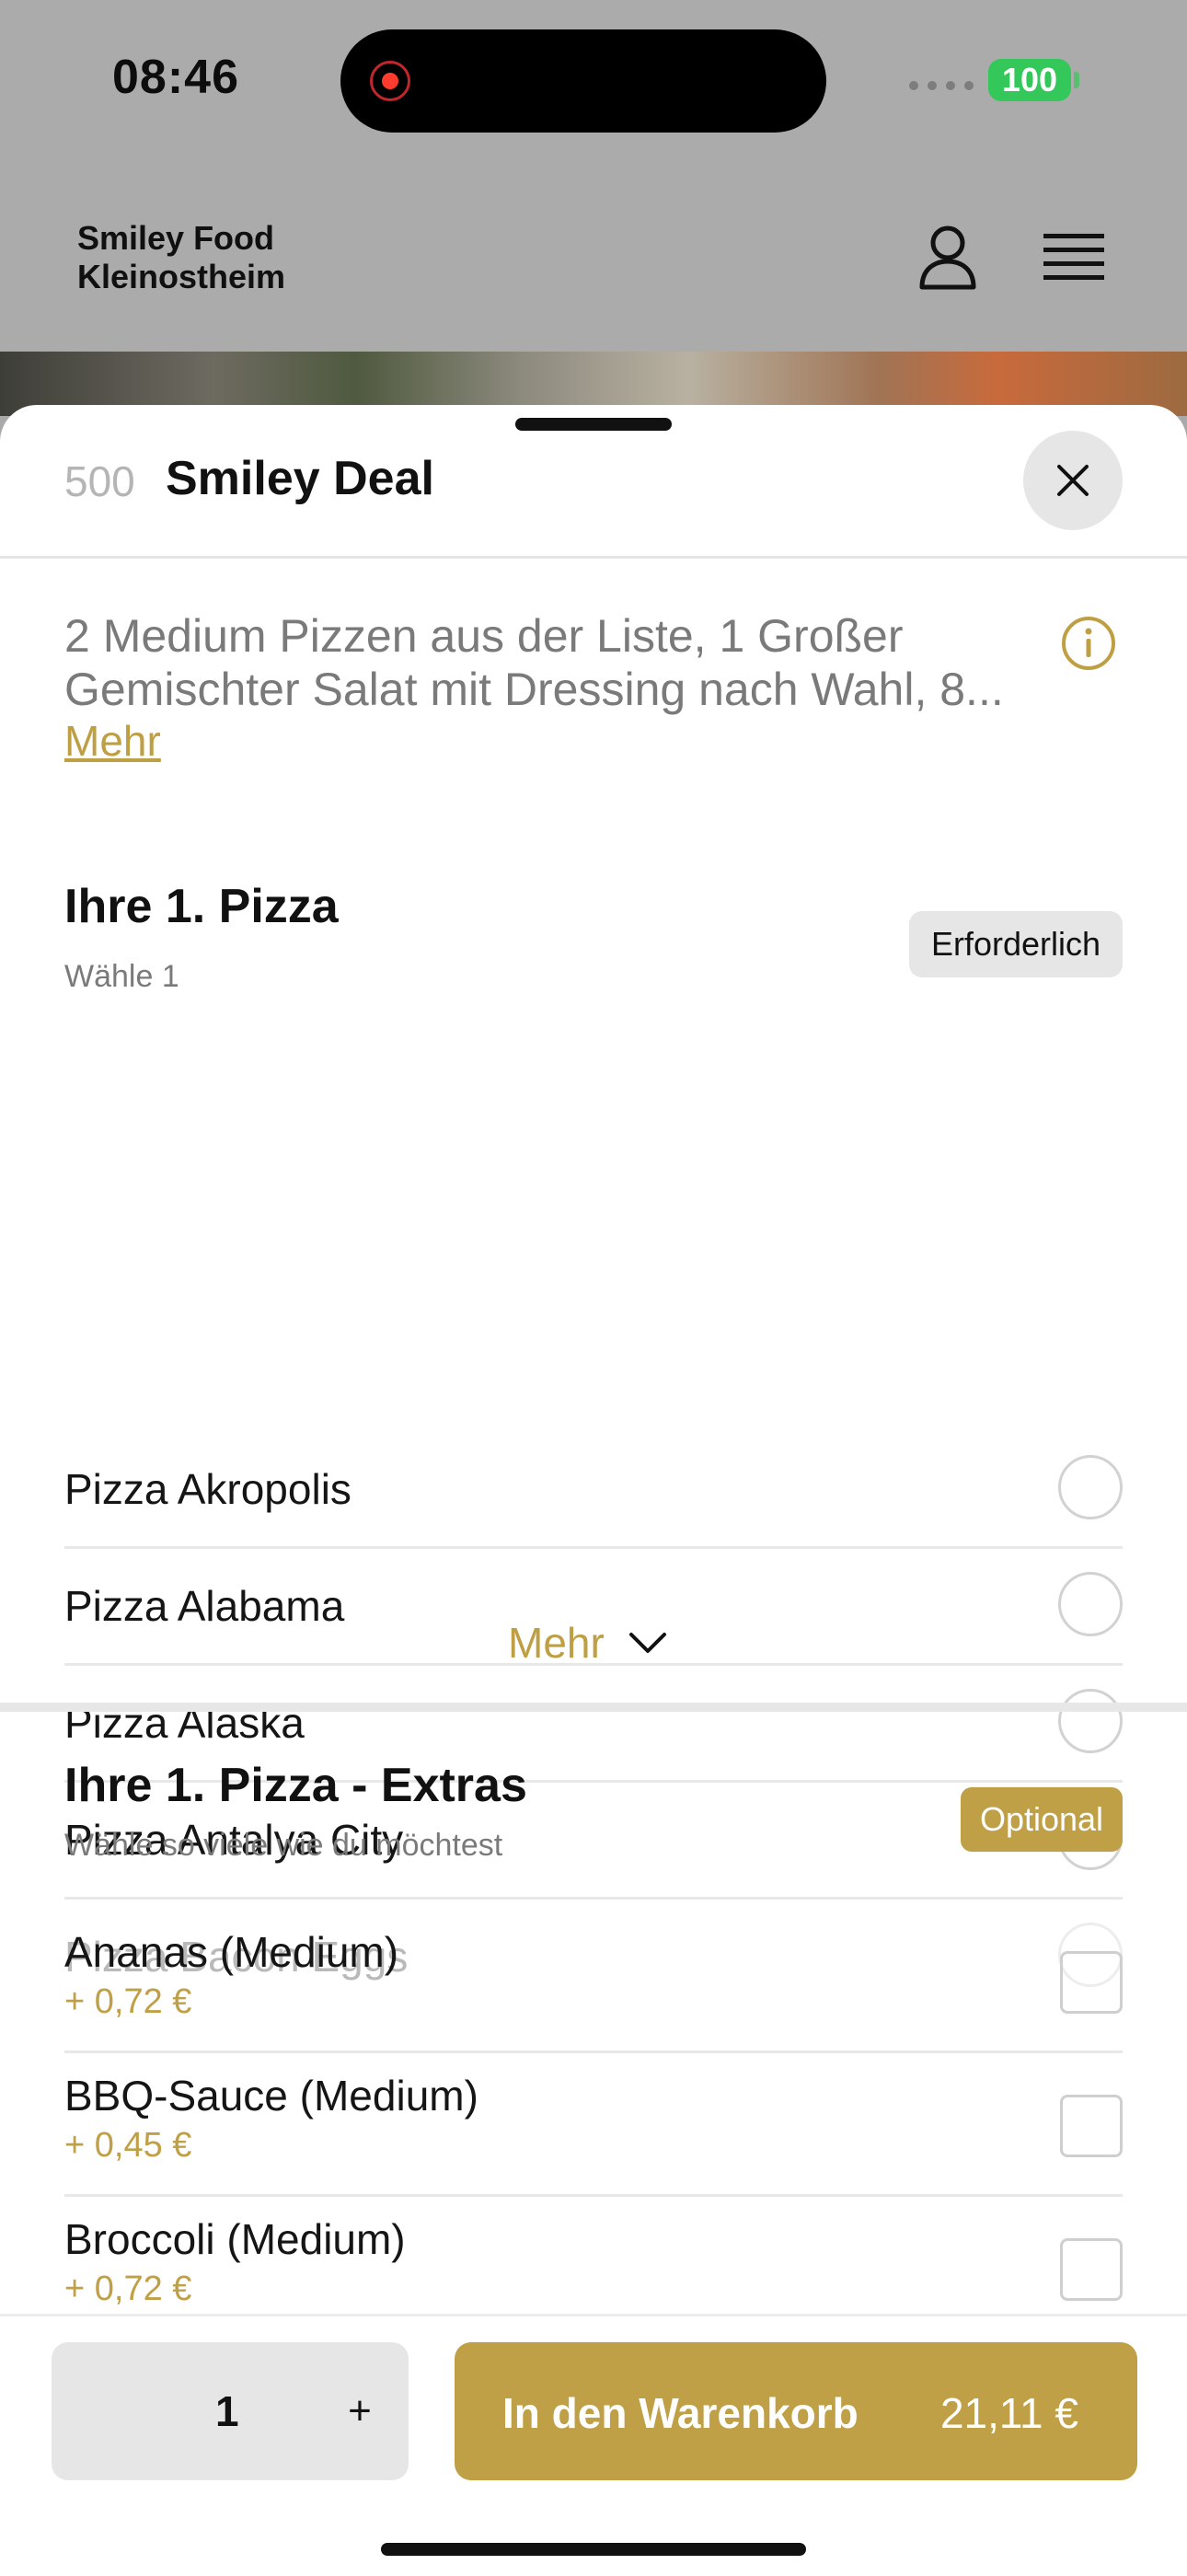  Describe the element at coordinates (941, 85) in the screenshot. I see `signal-icon` at that location.